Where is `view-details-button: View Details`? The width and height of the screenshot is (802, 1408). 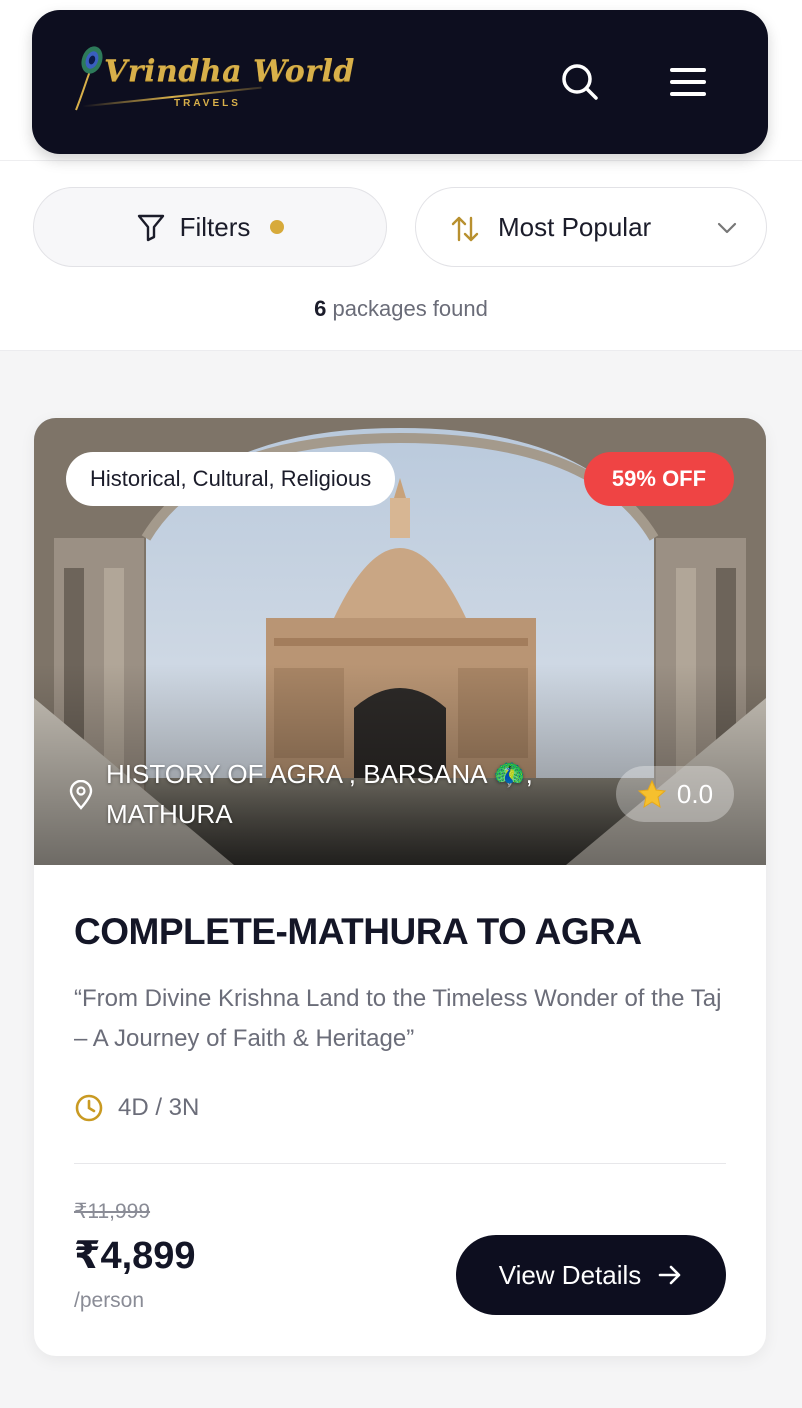
view-details-button: View Details is located at coordinates (591, 1275).